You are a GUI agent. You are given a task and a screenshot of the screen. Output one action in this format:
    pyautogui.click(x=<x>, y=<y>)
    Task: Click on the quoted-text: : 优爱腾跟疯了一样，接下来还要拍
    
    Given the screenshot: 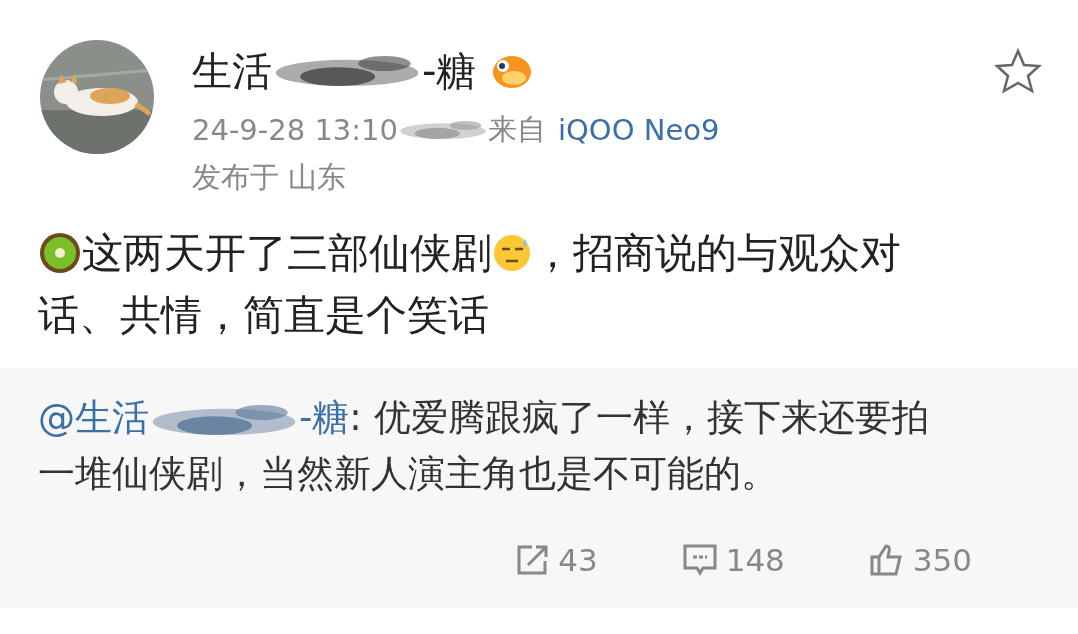 What is the action you would take?
    pyautogui.click(x=639, y=417)
    